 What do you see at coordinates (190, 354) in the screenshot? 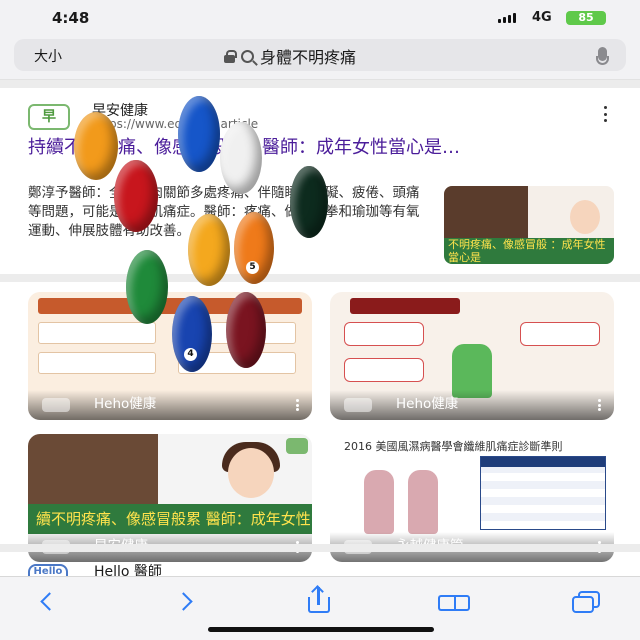
I see `ball-number: 4` at bounding box center [190, 354].